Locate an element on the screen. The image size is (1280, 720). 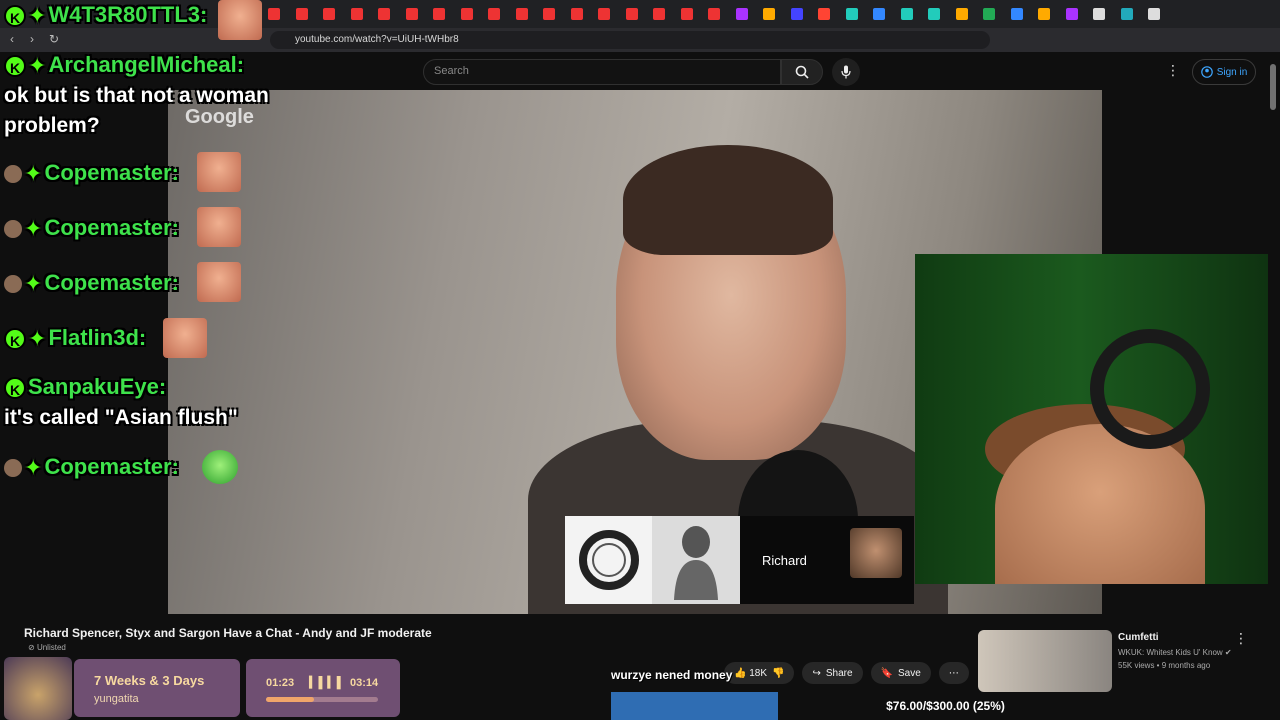
microphone-icon is located at coordinates (846, 72).